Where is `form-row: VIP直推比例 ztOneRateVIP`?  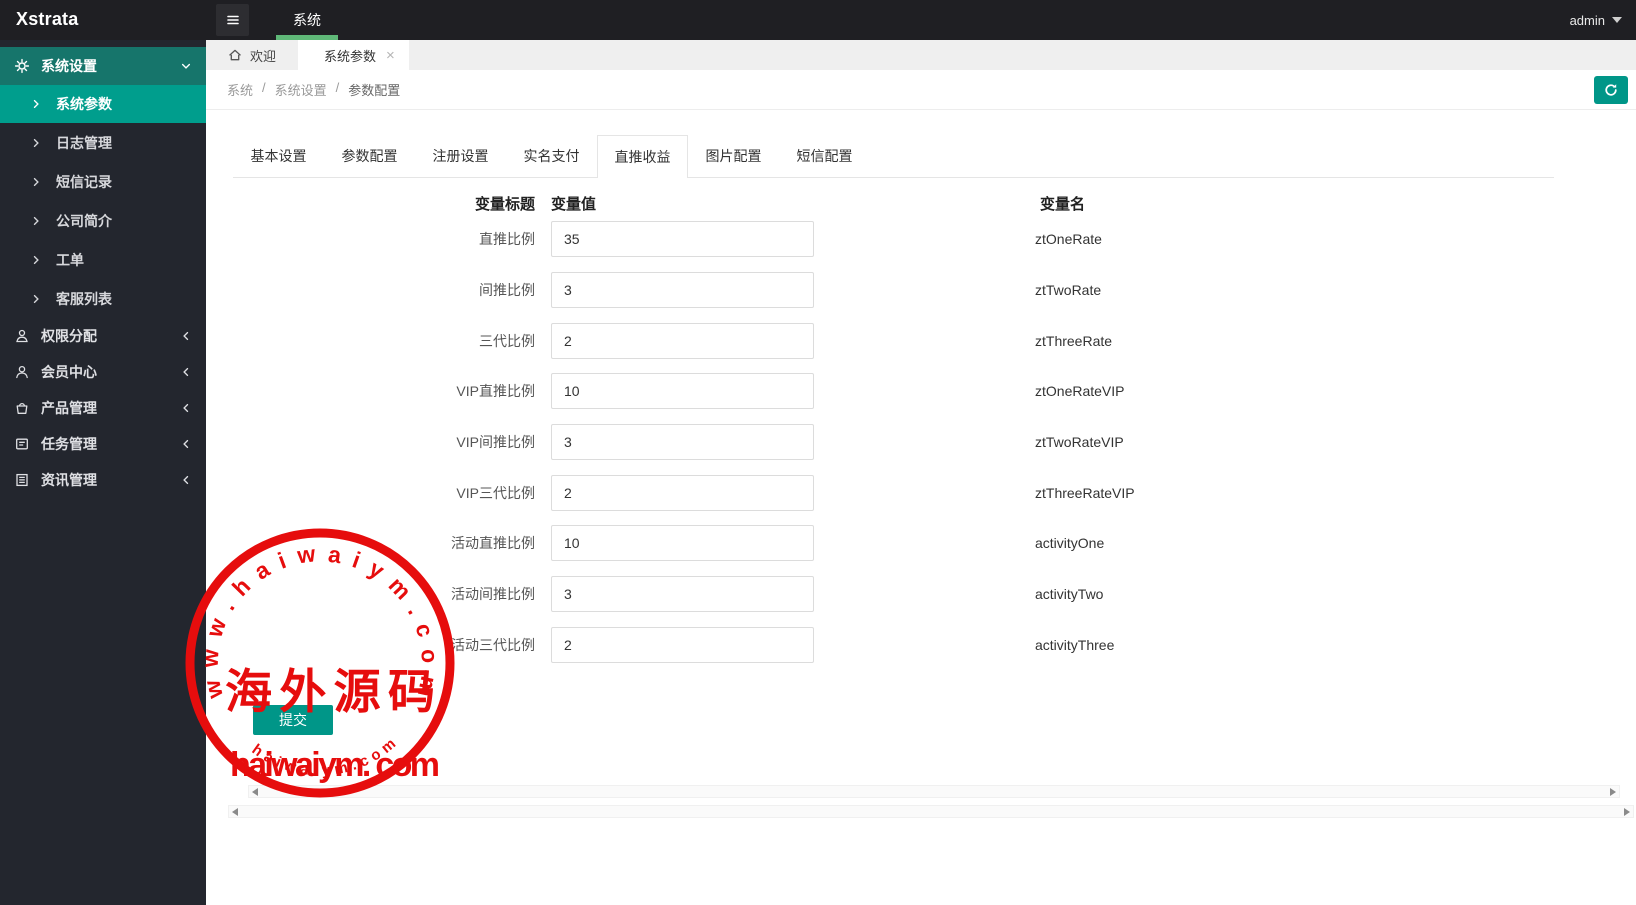 form-row: VIP直推比例 ztOneRateVIP is located at coordinates (934, 391).